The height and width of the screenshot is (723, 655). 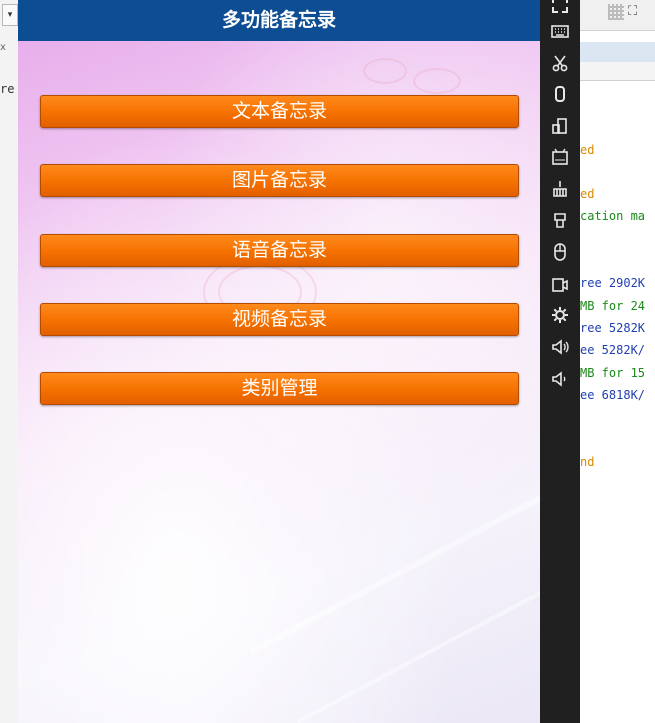 I want to click on ide-dropdown: ▾, so click(x=10, y=15).